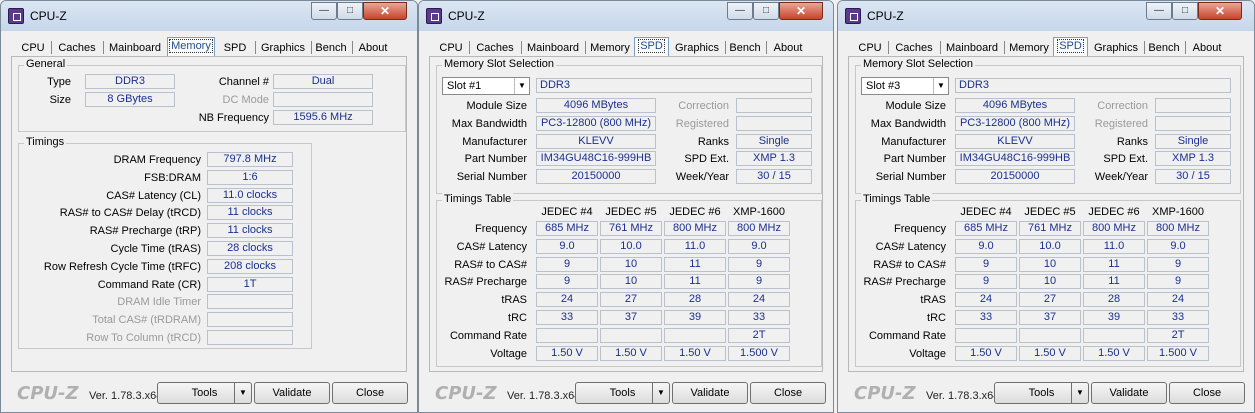 The image size is (1255, 413). Describe the element at coordinates (323, 81) in the screenshot. I see `channel-value: Dual` at that location.